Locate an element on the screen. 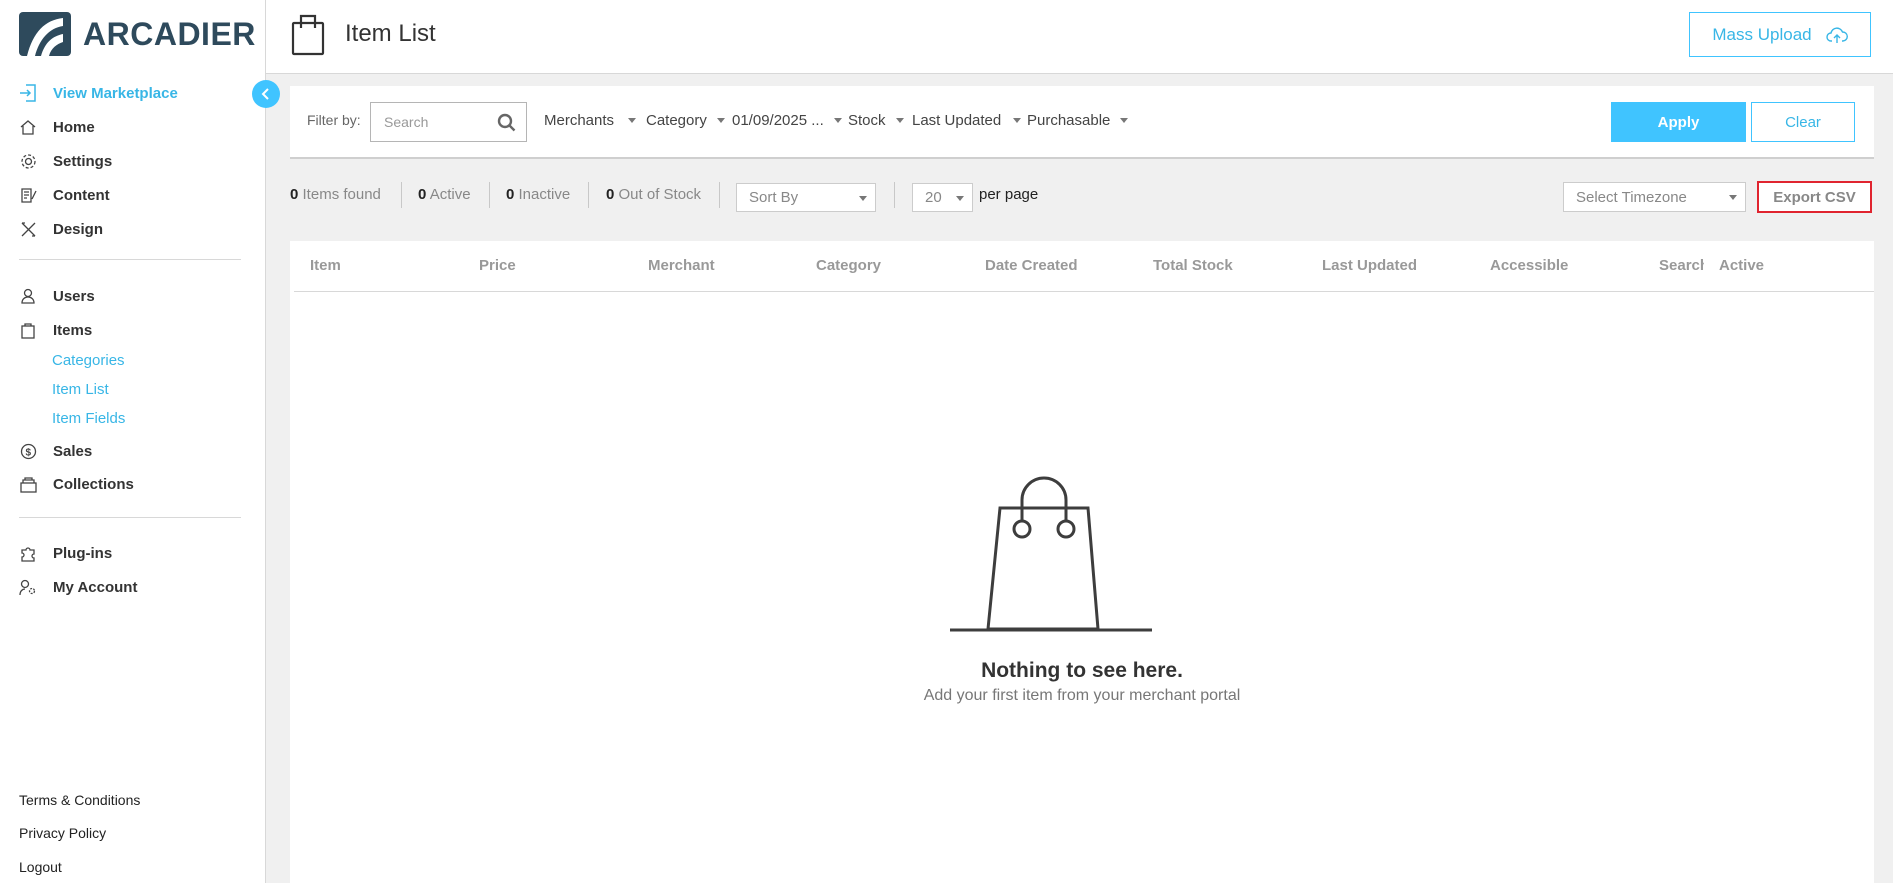 This screenshot has width=1893, height=883. sidebar-item-items: Items is located at coordinates (55, 330).